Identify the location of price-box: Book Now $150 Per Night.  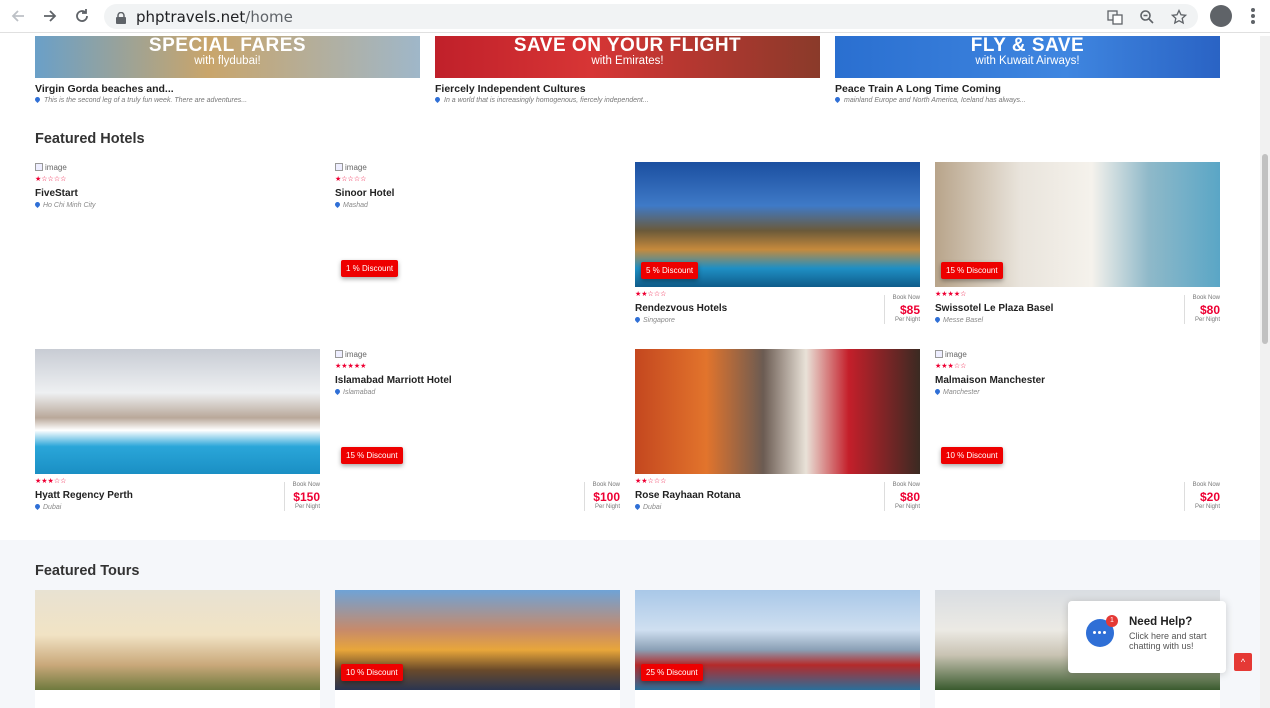
(302, 496).